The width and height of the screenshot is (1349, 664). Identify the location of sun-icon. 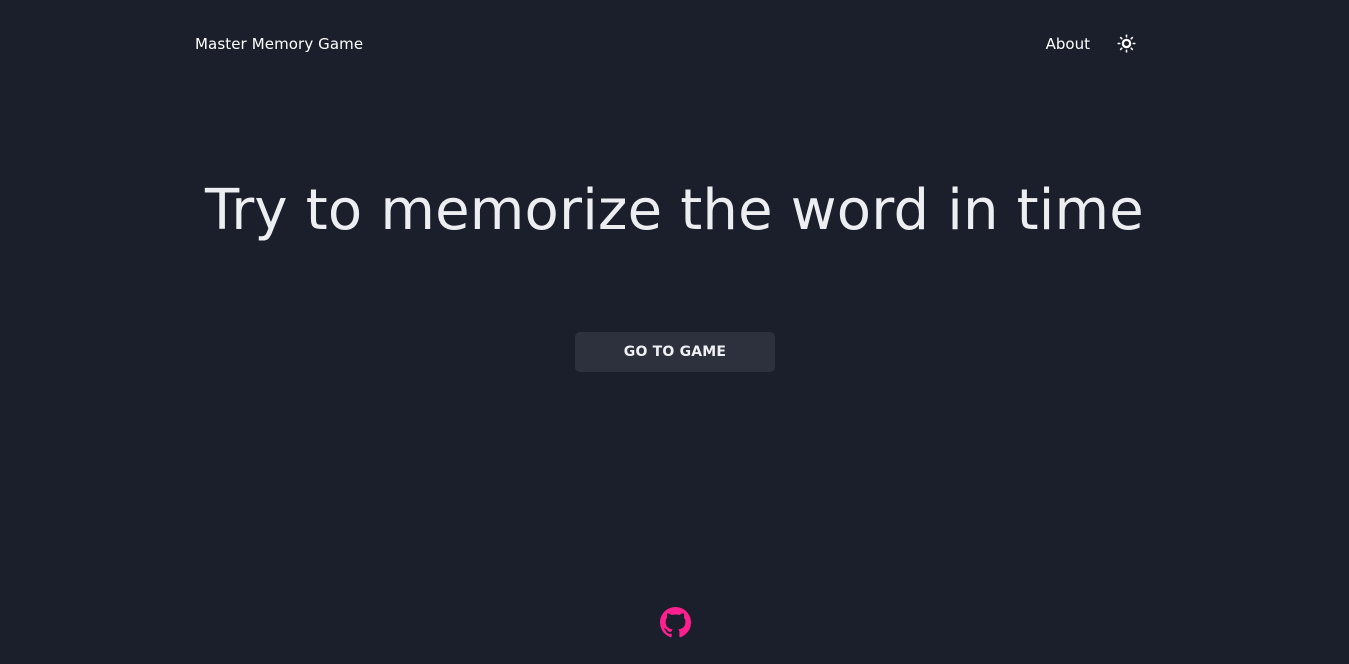
(1126, 43).